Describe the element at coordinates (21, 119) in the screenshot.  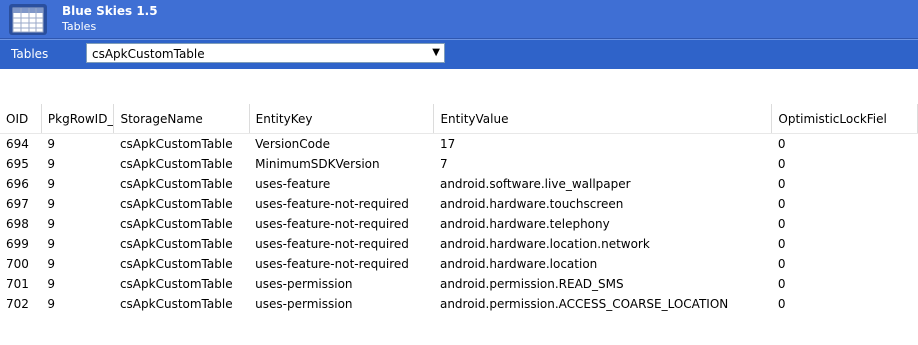
I see `column-header: OID` at that location.